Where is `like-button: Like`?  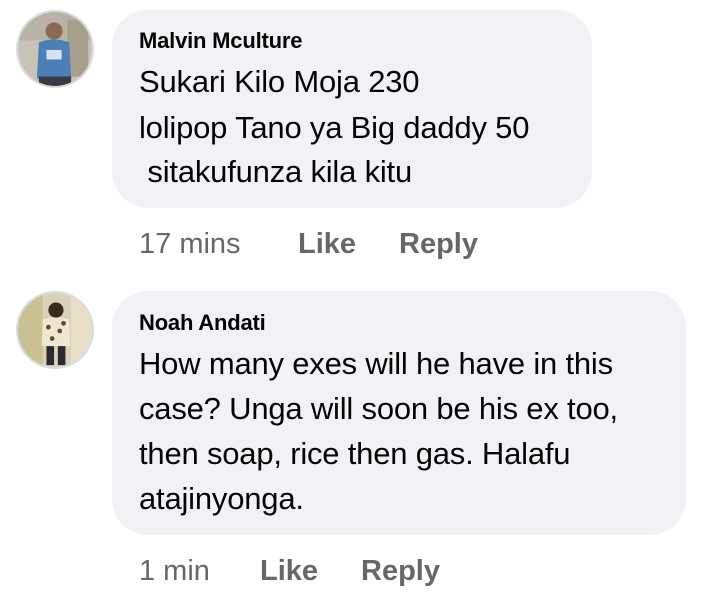 like-button: Like is located at coordinates (289, 571).